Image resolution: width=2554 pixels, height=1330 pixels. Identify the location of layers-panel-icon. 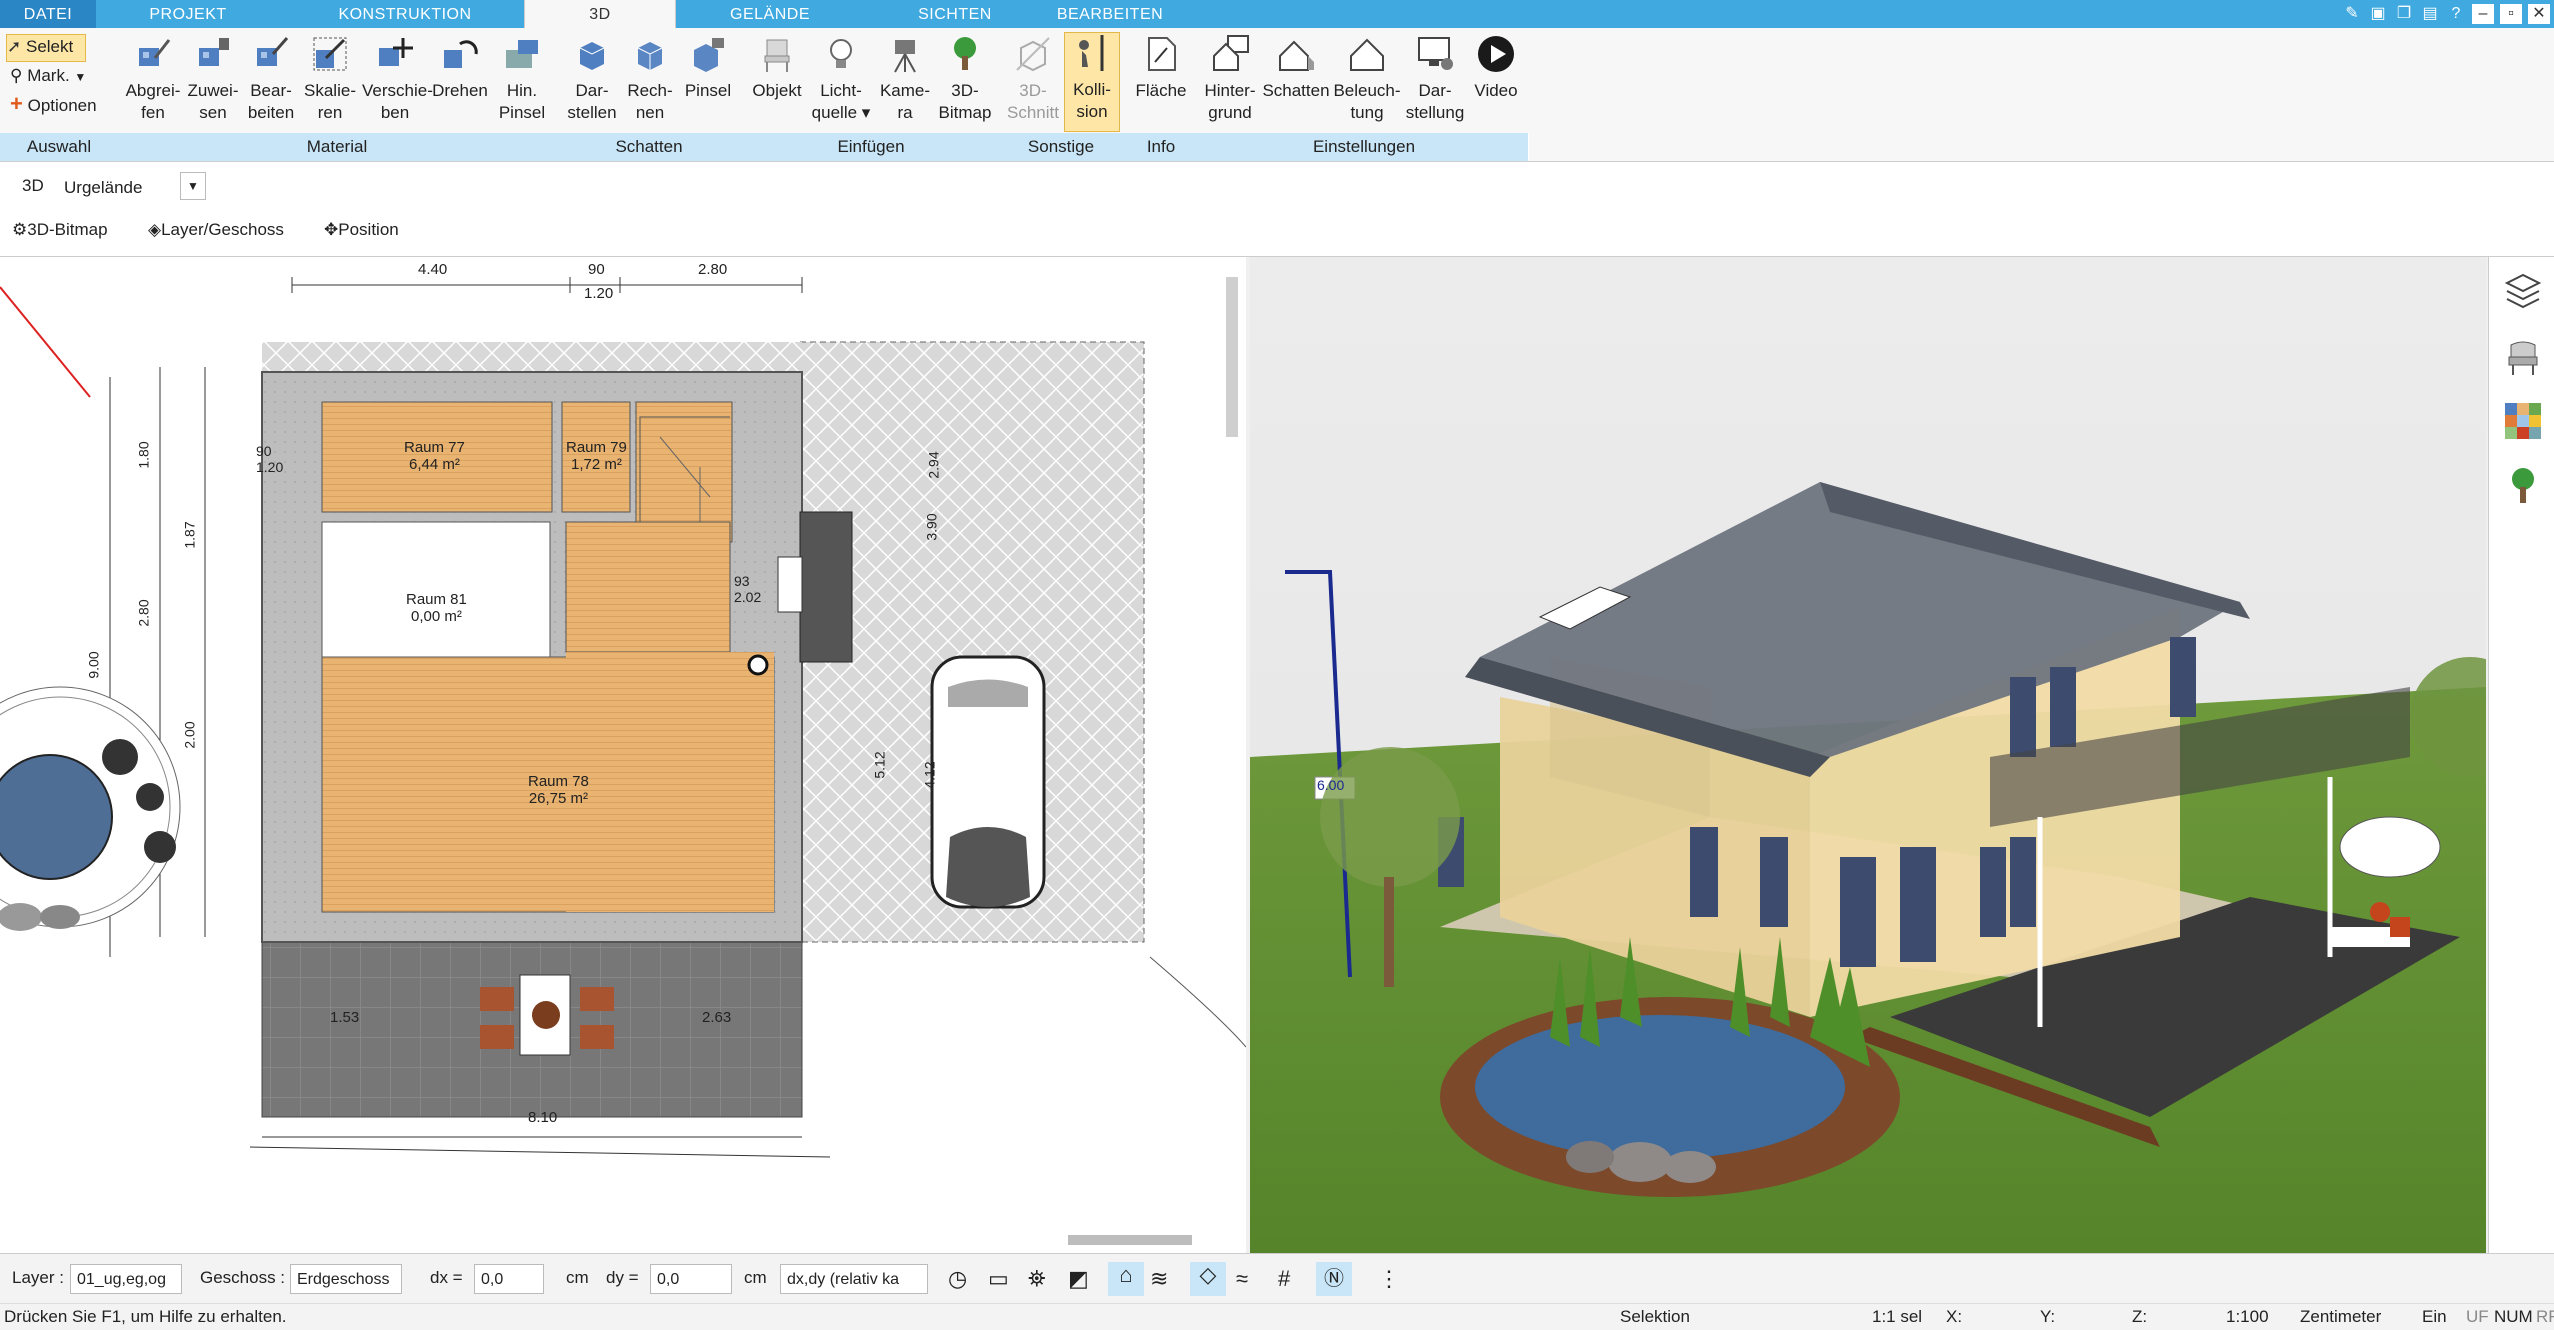
(2523, 291).